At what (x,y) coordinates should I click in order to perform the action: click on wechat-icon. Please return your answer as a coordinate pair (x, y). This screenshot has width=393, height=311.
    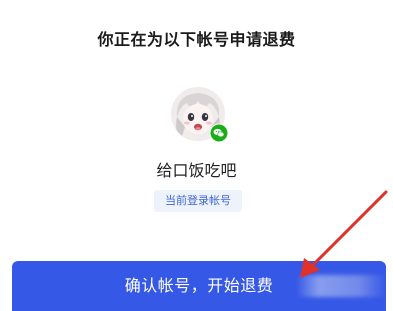
    Looking at the image, I should click on (219, 133).